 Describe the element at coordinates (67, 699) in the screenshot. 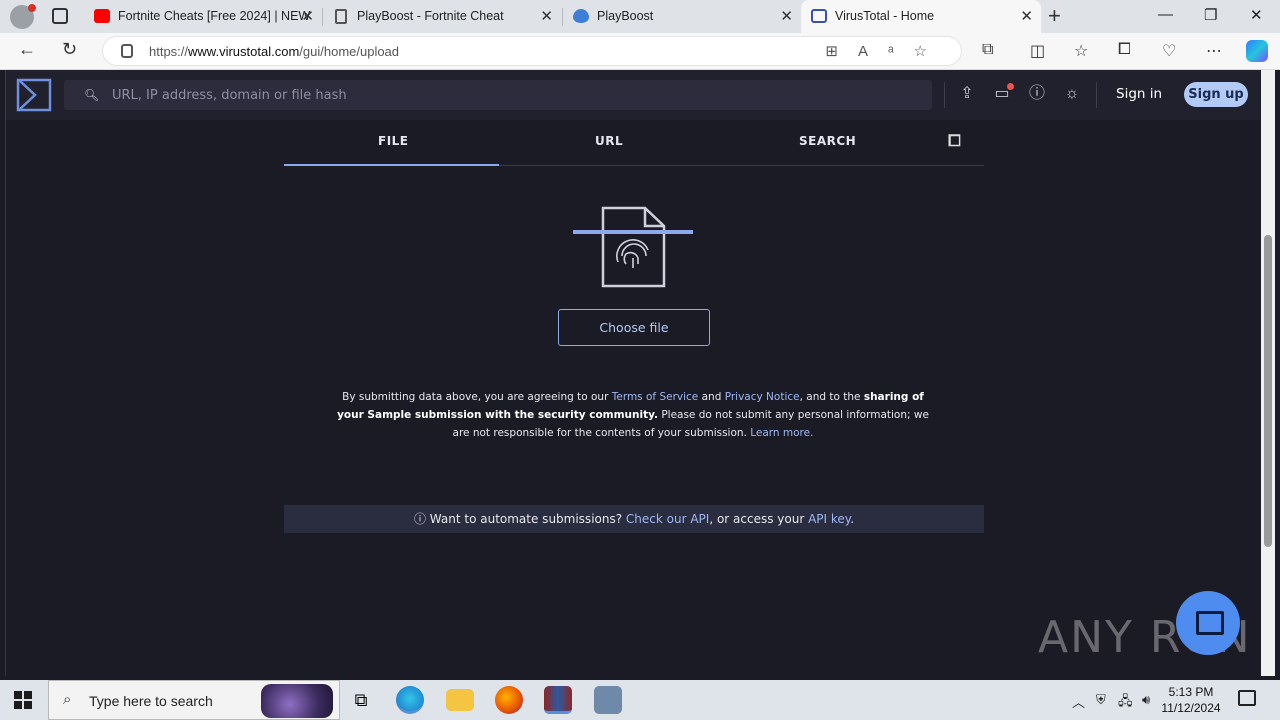

I see `search-icon: ⌕` at that location.